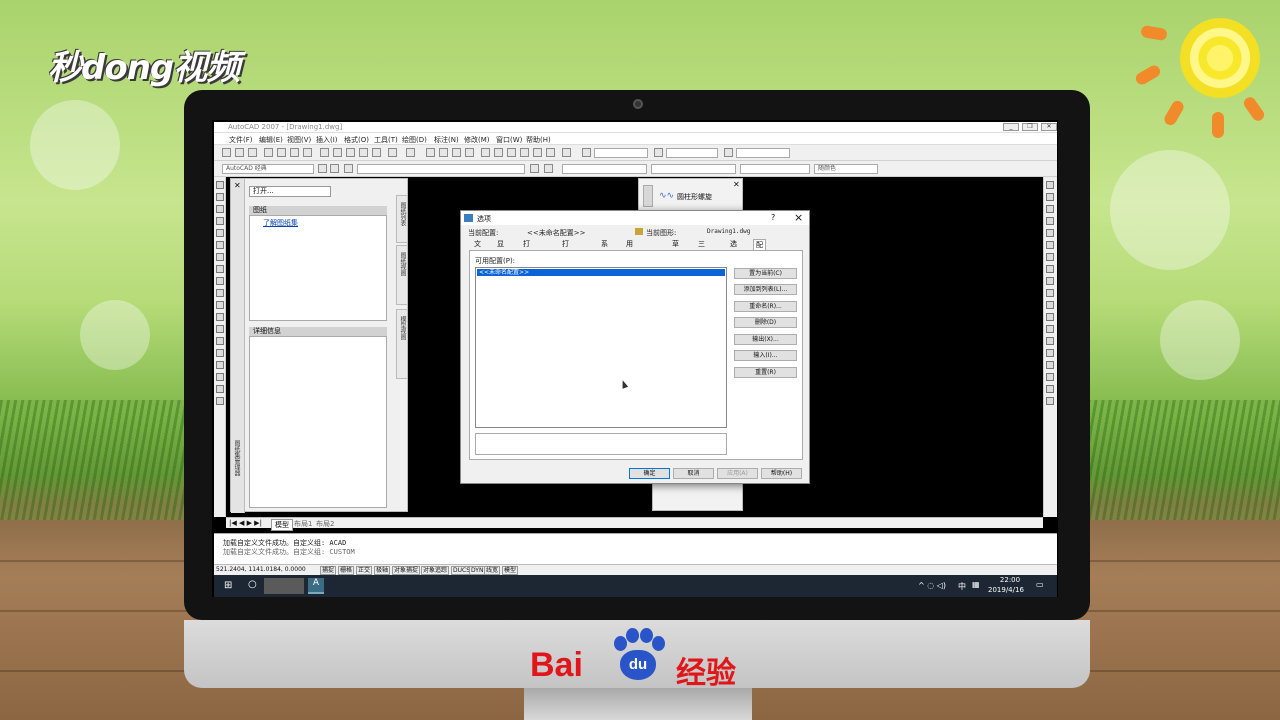 The width and height of the screenshot is (1280, 720). I want to click on tray-icons: ^ ◌ ◁), so click(932, 585).